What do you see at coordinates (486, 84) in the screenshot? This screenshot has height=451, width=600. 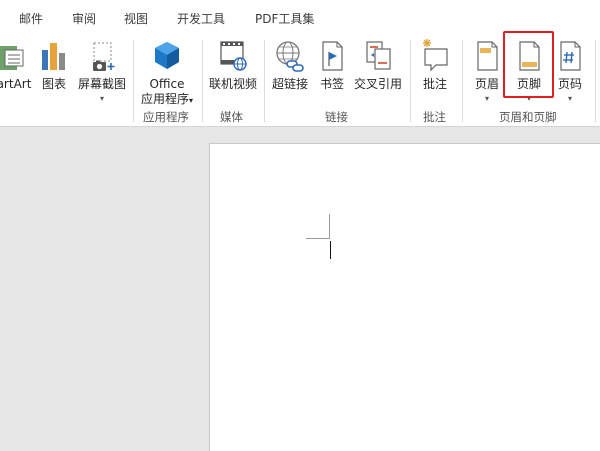 I see `header-label: 页眉` at bounding box center [486, 84].